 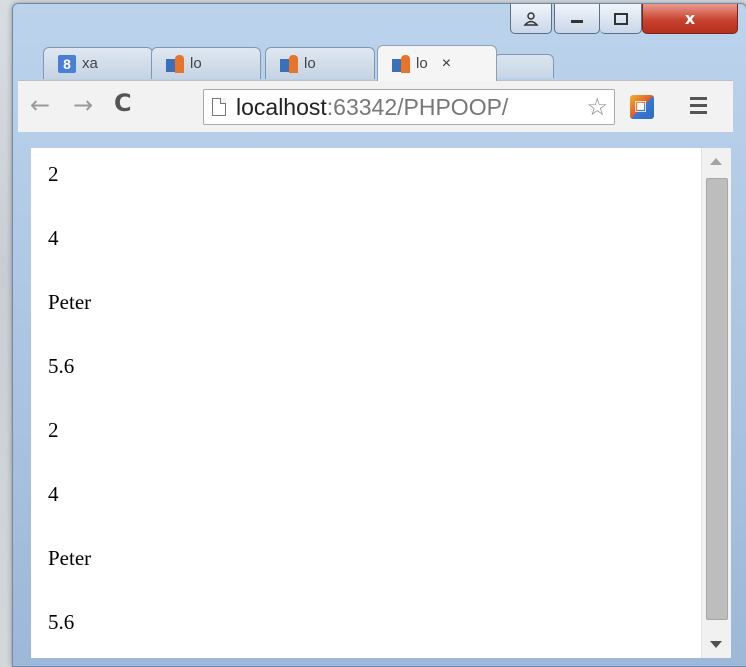 What do you see at coordinates (698, 107) in the screenshot?
I see `hamburger-menu-icon` at bounding box center [698, 107].